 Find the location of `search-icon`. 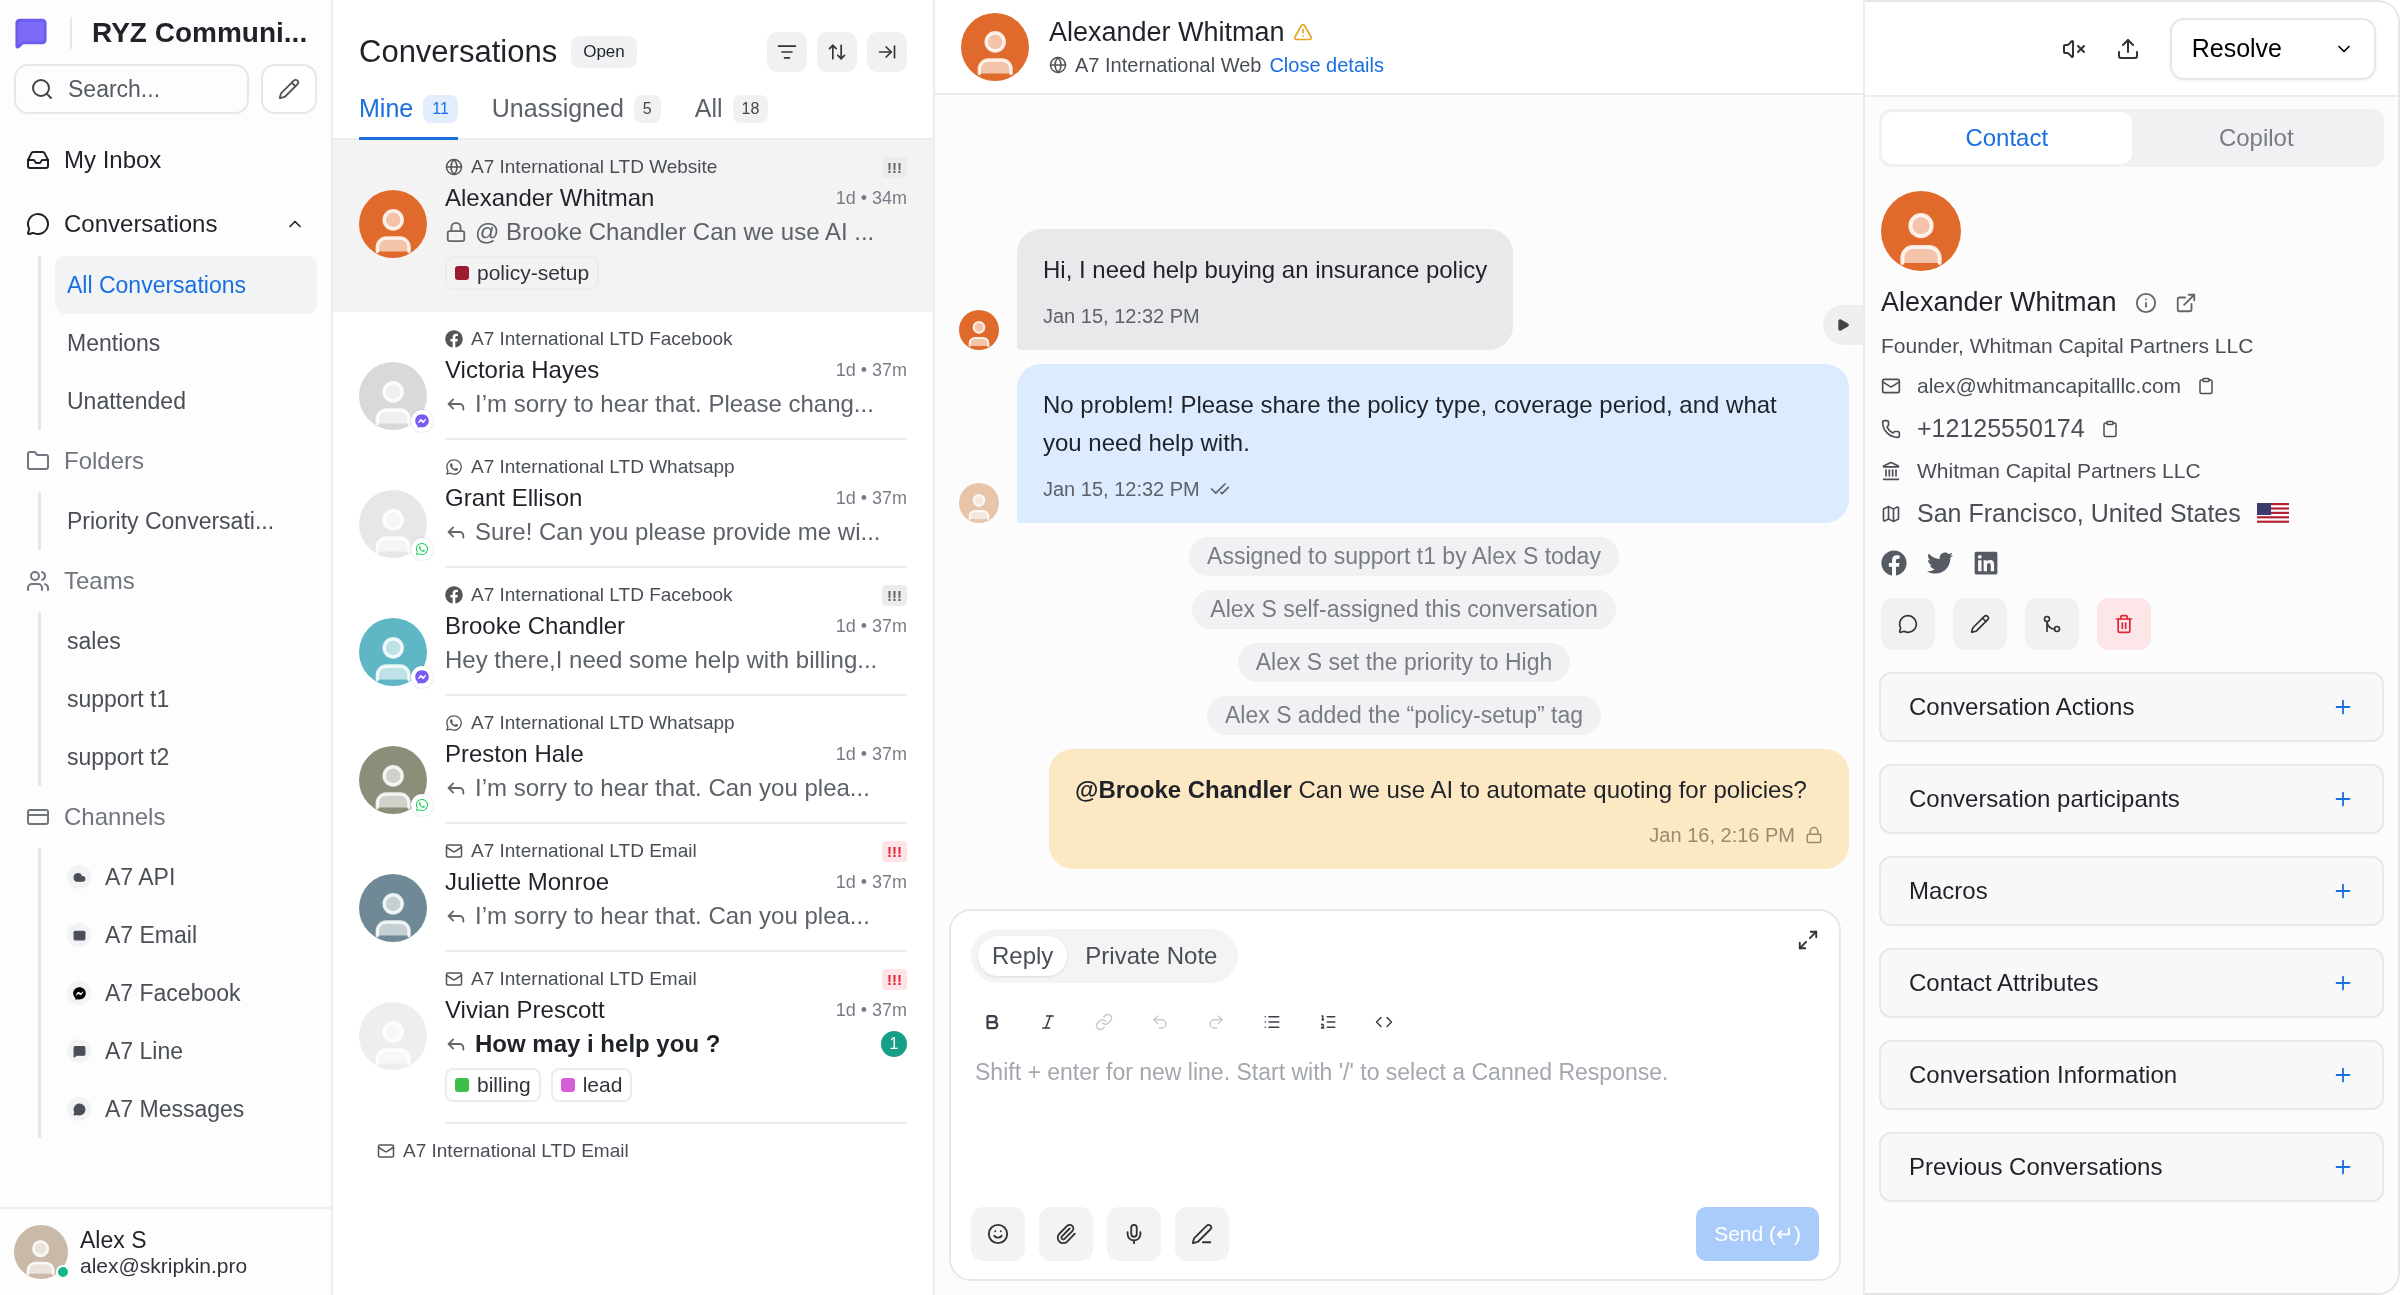

search-icon is located at coordinates (42, 89).